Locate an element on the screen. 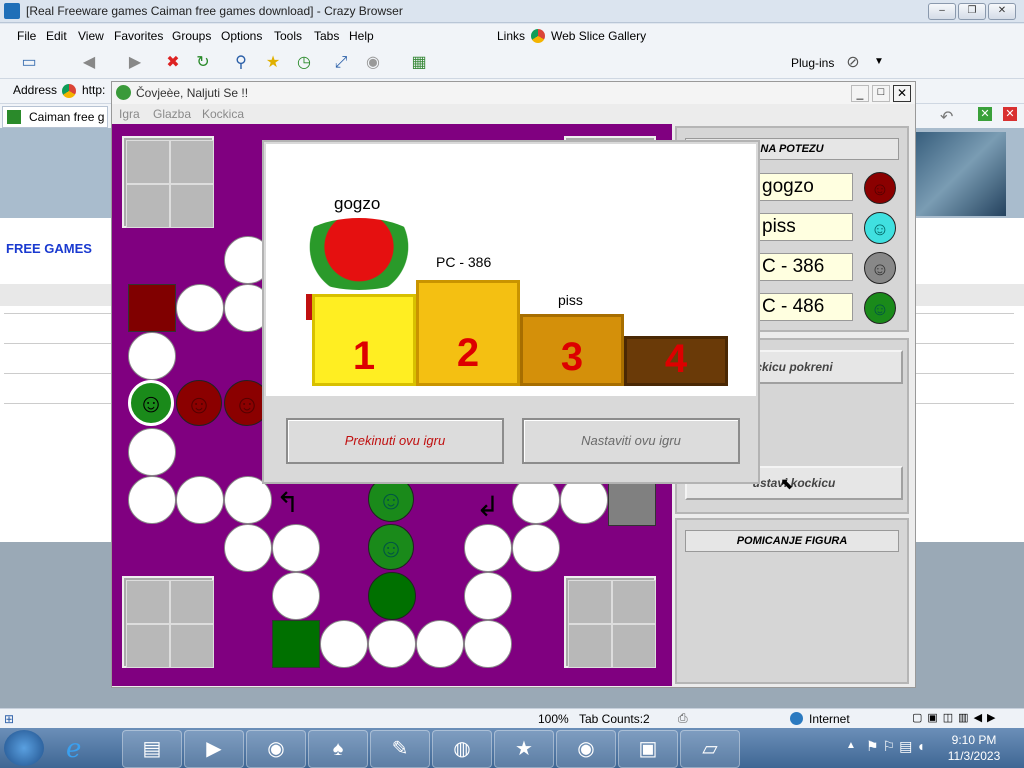  player-2-smiley-icon: ☺ is located at coordinates (880, 228).